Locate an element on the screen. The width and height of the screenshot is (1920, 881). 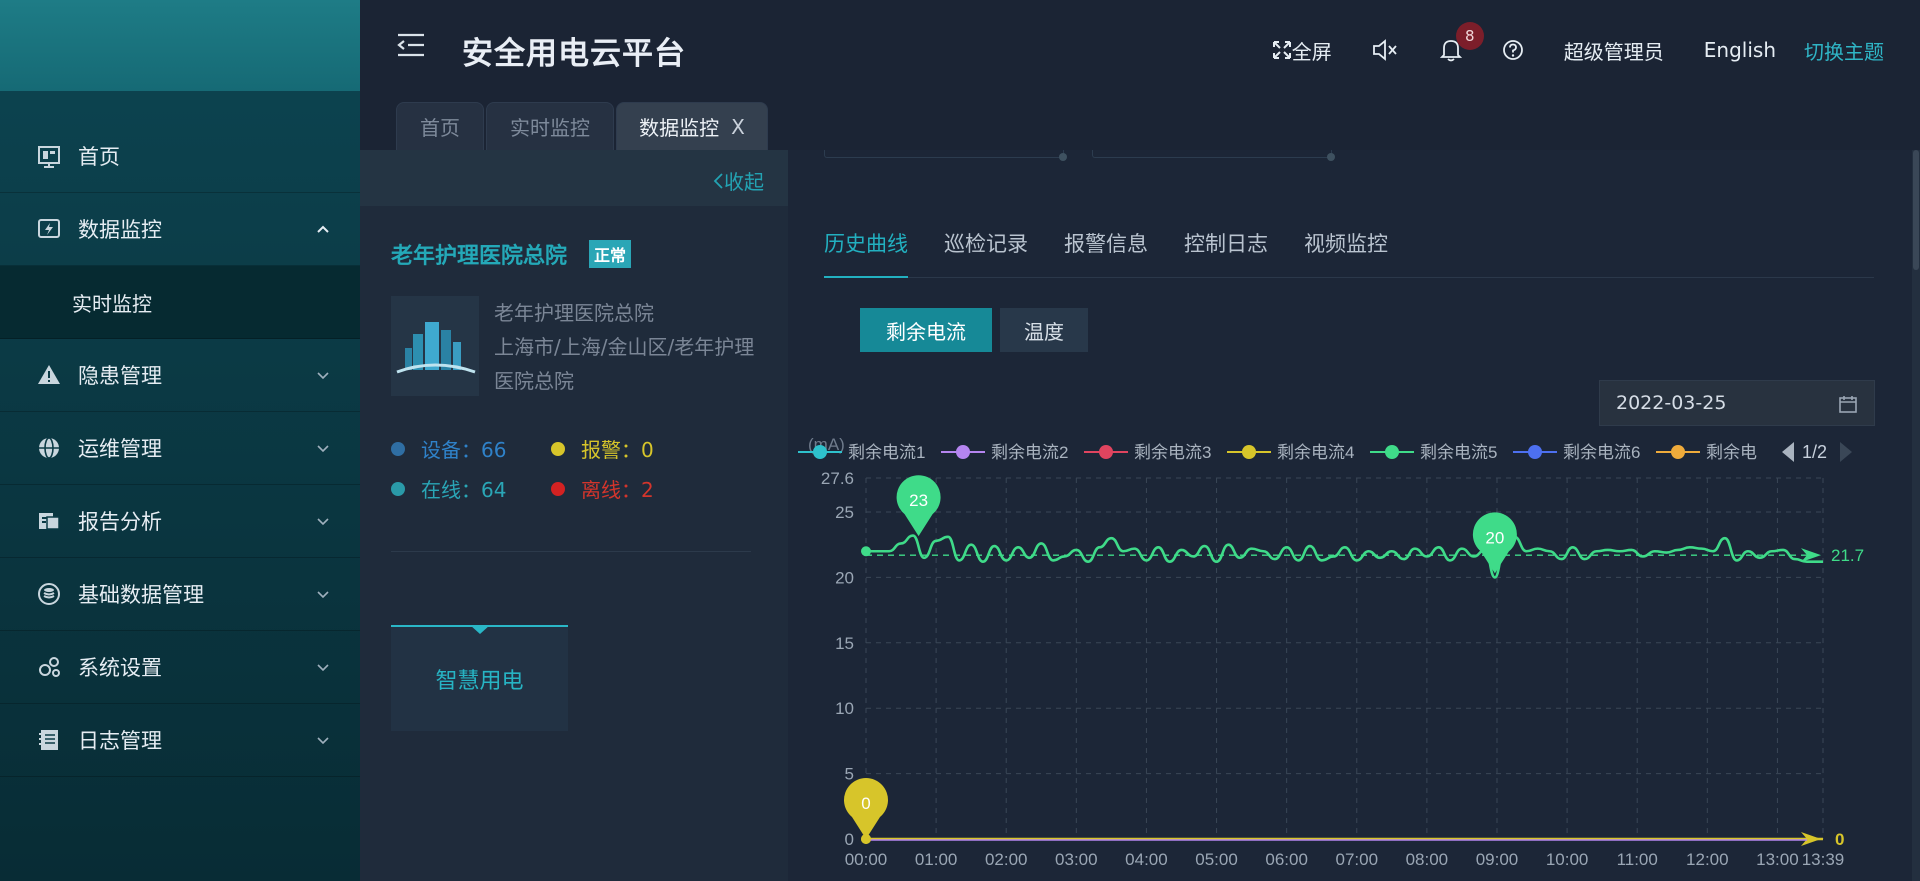
detail-tabs: 历史曲线 巡检记录 报警信息 控制日志 视频监控 is located at coordinates (1349, 253).